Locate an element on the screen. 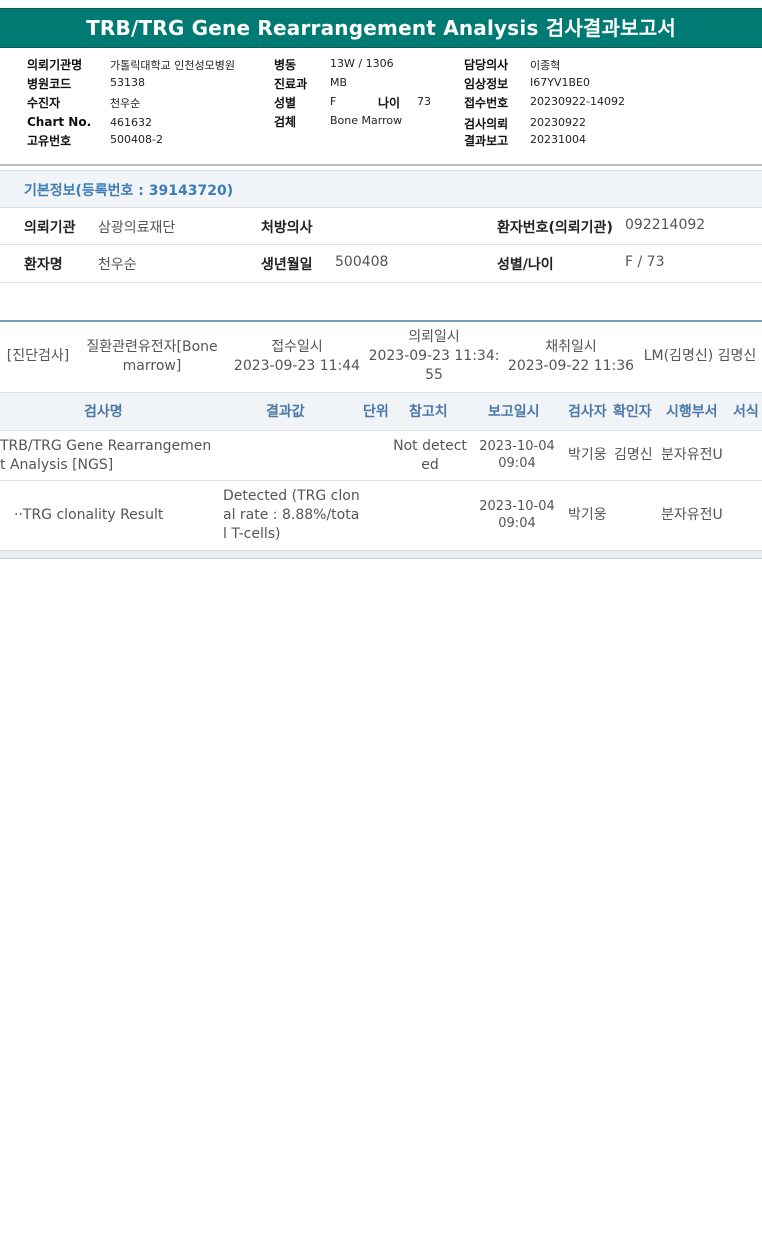  specimen-label: 검체 is located at coordinates (285, 122).